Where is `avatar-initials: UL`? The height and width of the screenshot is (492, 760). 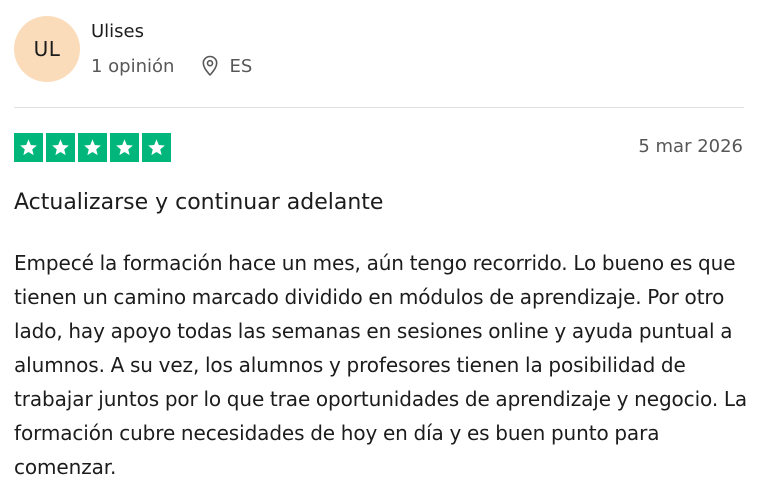 avatar-initials: UL is located at coordinates (47, 49).